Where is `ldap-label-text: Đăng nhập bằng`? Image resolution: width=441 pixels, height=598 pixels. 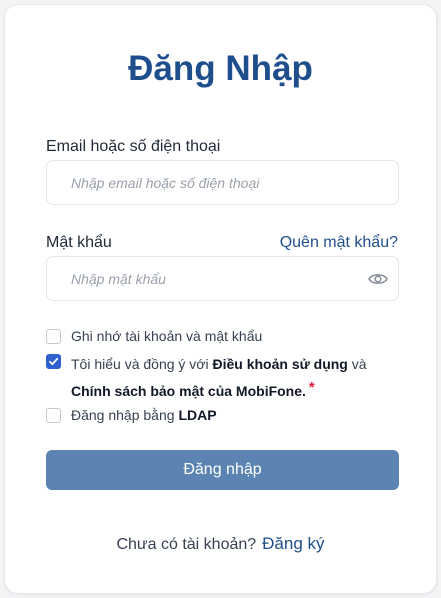
ldap-label-text: Đăng nhập bằng is located at coordinates (123, 415).